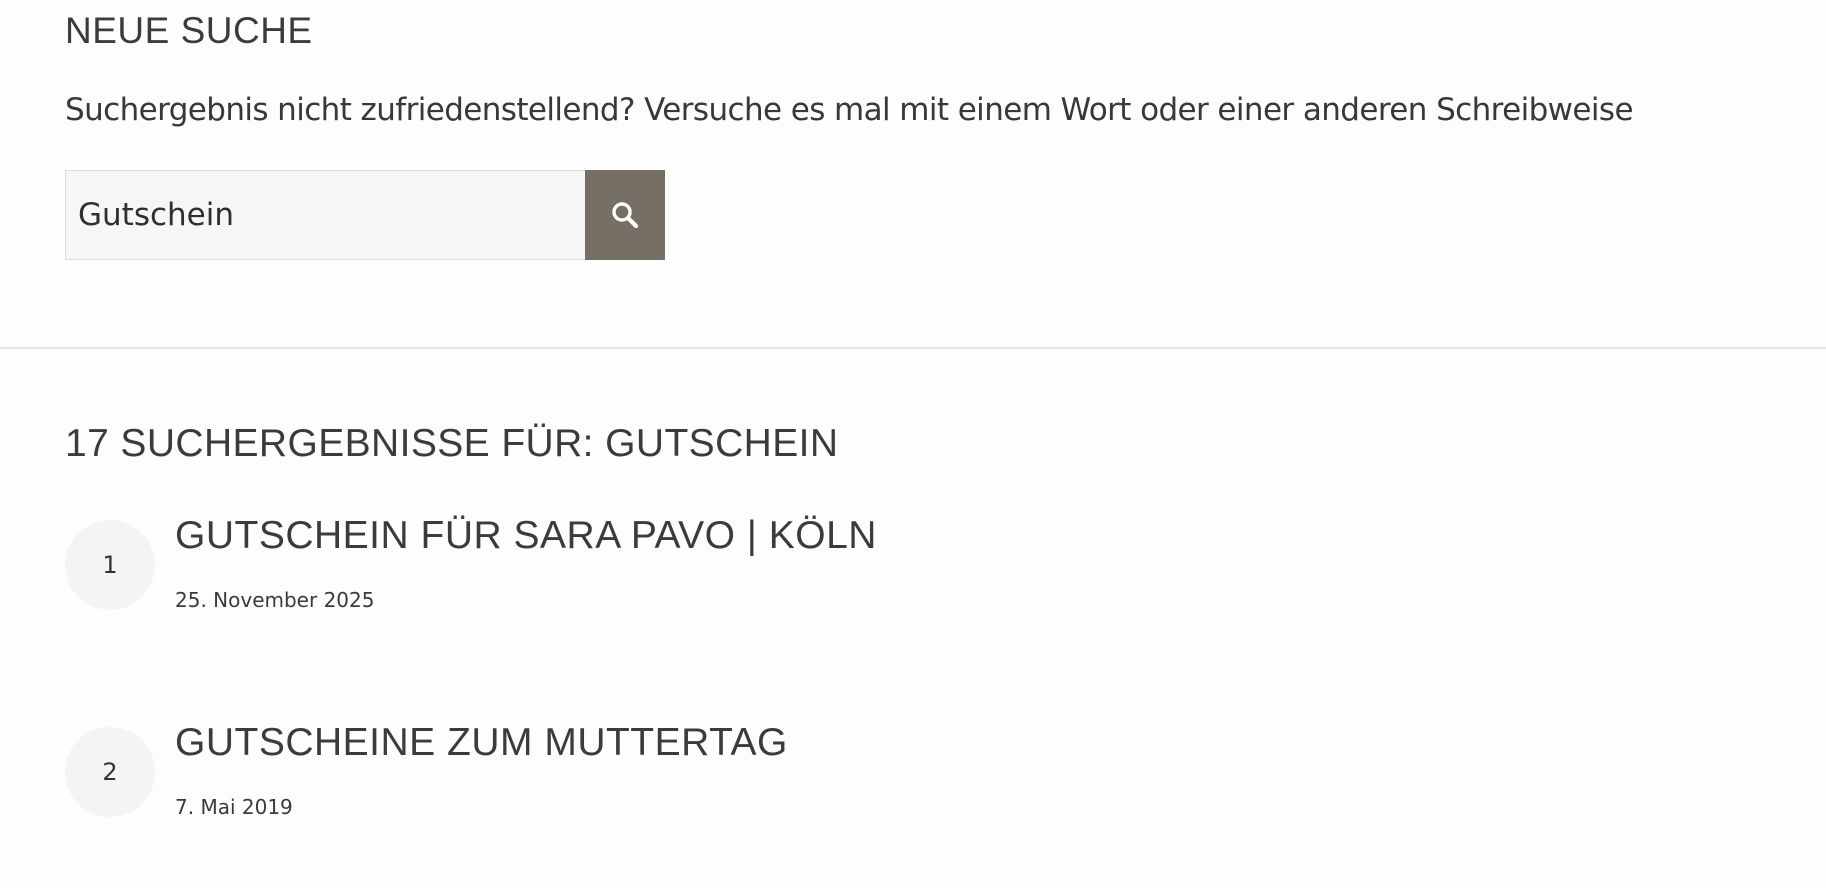 This screenshot has height=888, width=1826. What do you see at coordinates (915, 779) in the screenshot?
I see `search-result-item: 2 GUTSCHEINE ZUM MUTTERTAG 7. Mai 2019` at bounding box center [915, 779].